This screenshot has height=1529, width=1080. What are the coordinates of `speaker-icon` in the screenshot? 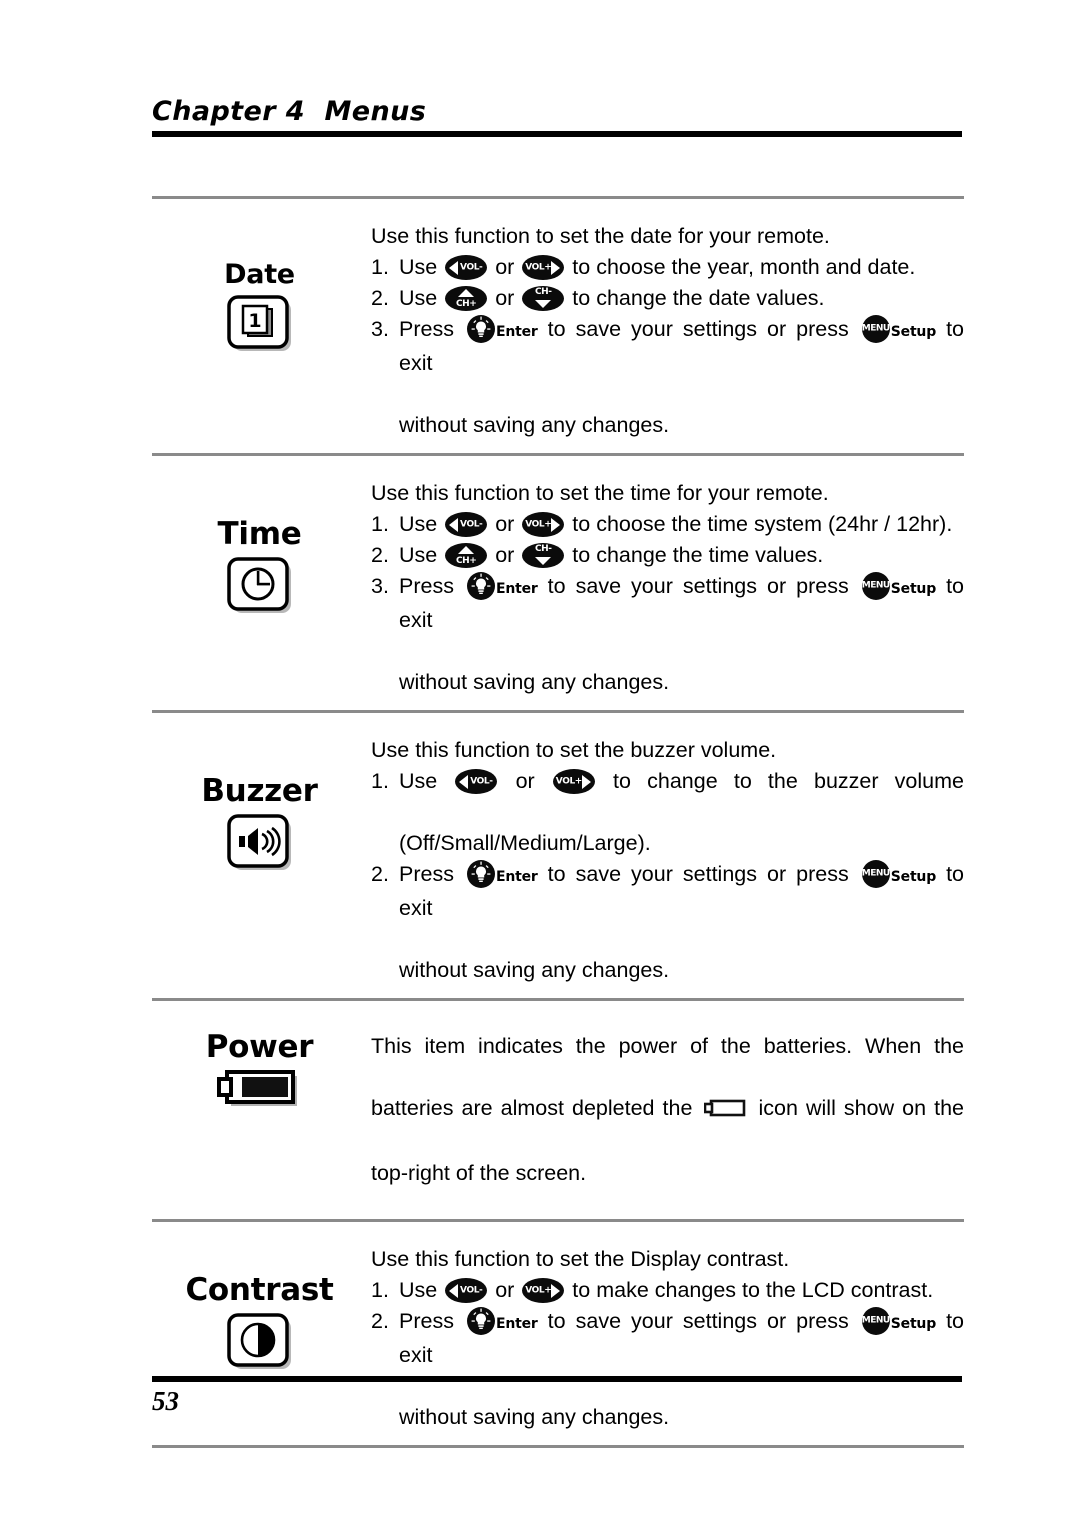 It's located at (260, 845).